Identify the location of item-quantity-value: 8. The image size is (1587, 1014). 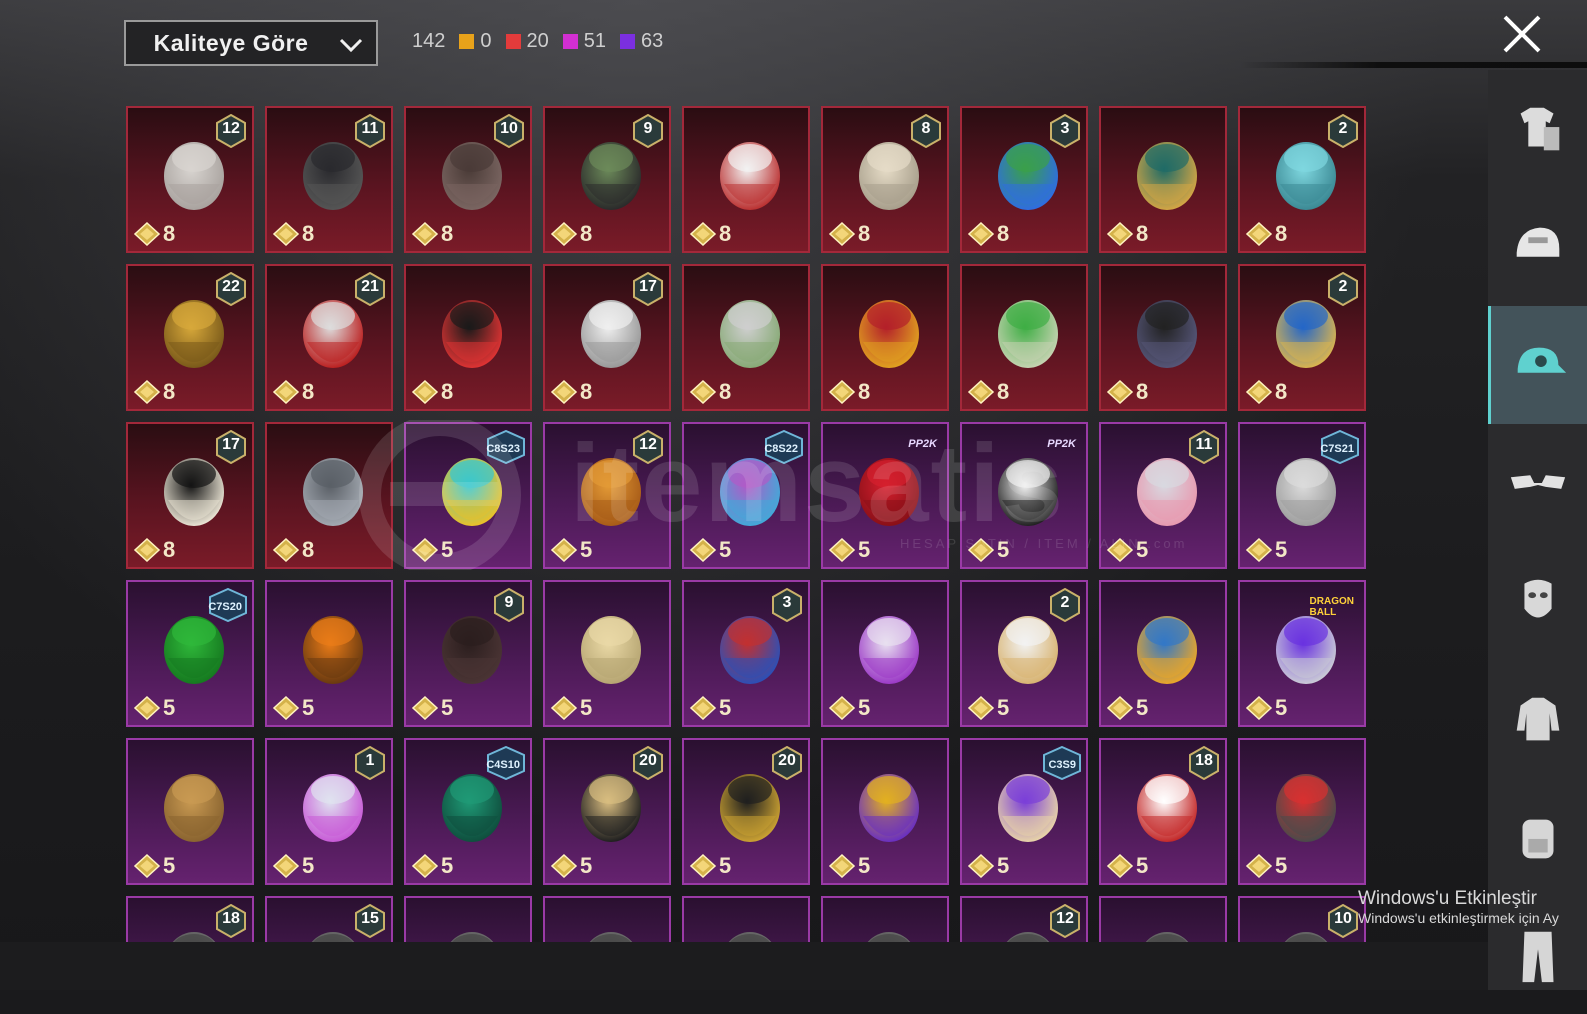
(1142, 391).